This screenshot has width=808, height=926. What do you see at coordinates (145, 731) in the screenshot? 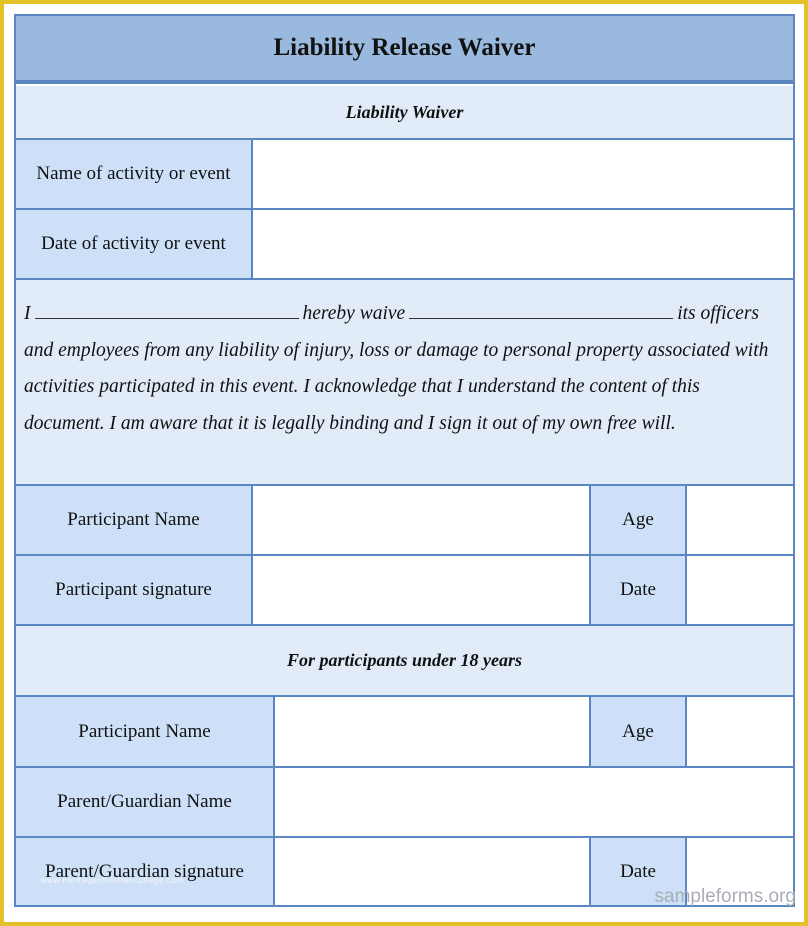
I see `minor-name-label: Participant Name` at bounding box center [145, 731].